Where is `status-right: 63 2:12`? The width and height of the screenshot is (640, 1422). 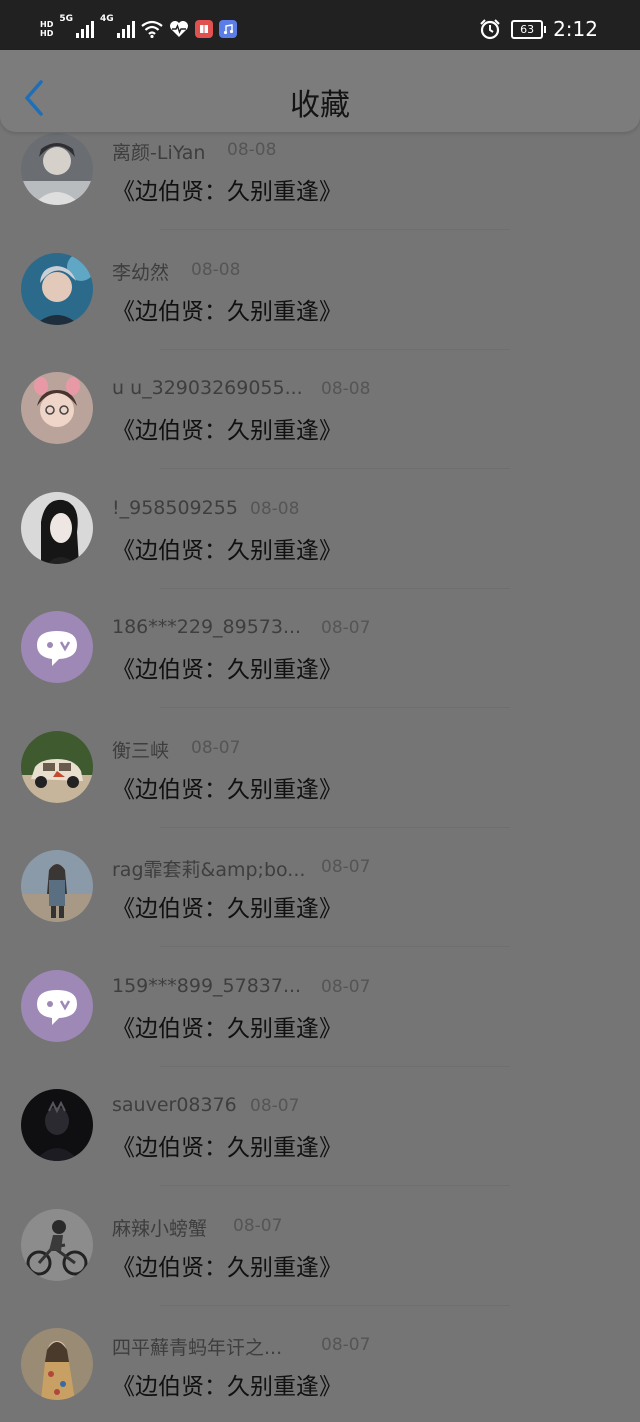
status-right: 63 2:12 is located at coordinates (538, 29).